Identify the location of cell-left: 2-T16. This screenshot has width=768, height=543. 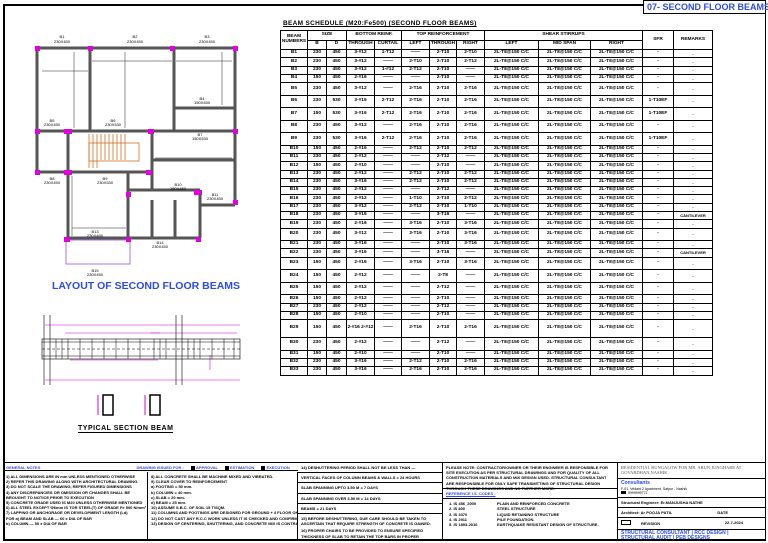
(415, 89).